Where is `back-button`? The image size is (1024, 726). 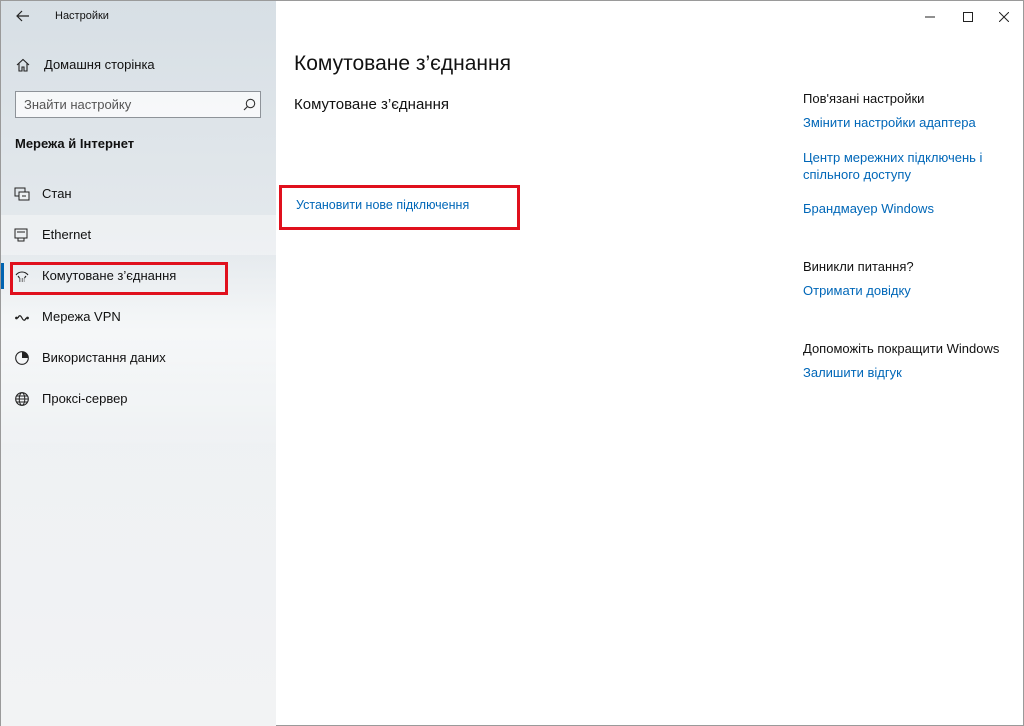
back-button is located at coordinates (23, 16).